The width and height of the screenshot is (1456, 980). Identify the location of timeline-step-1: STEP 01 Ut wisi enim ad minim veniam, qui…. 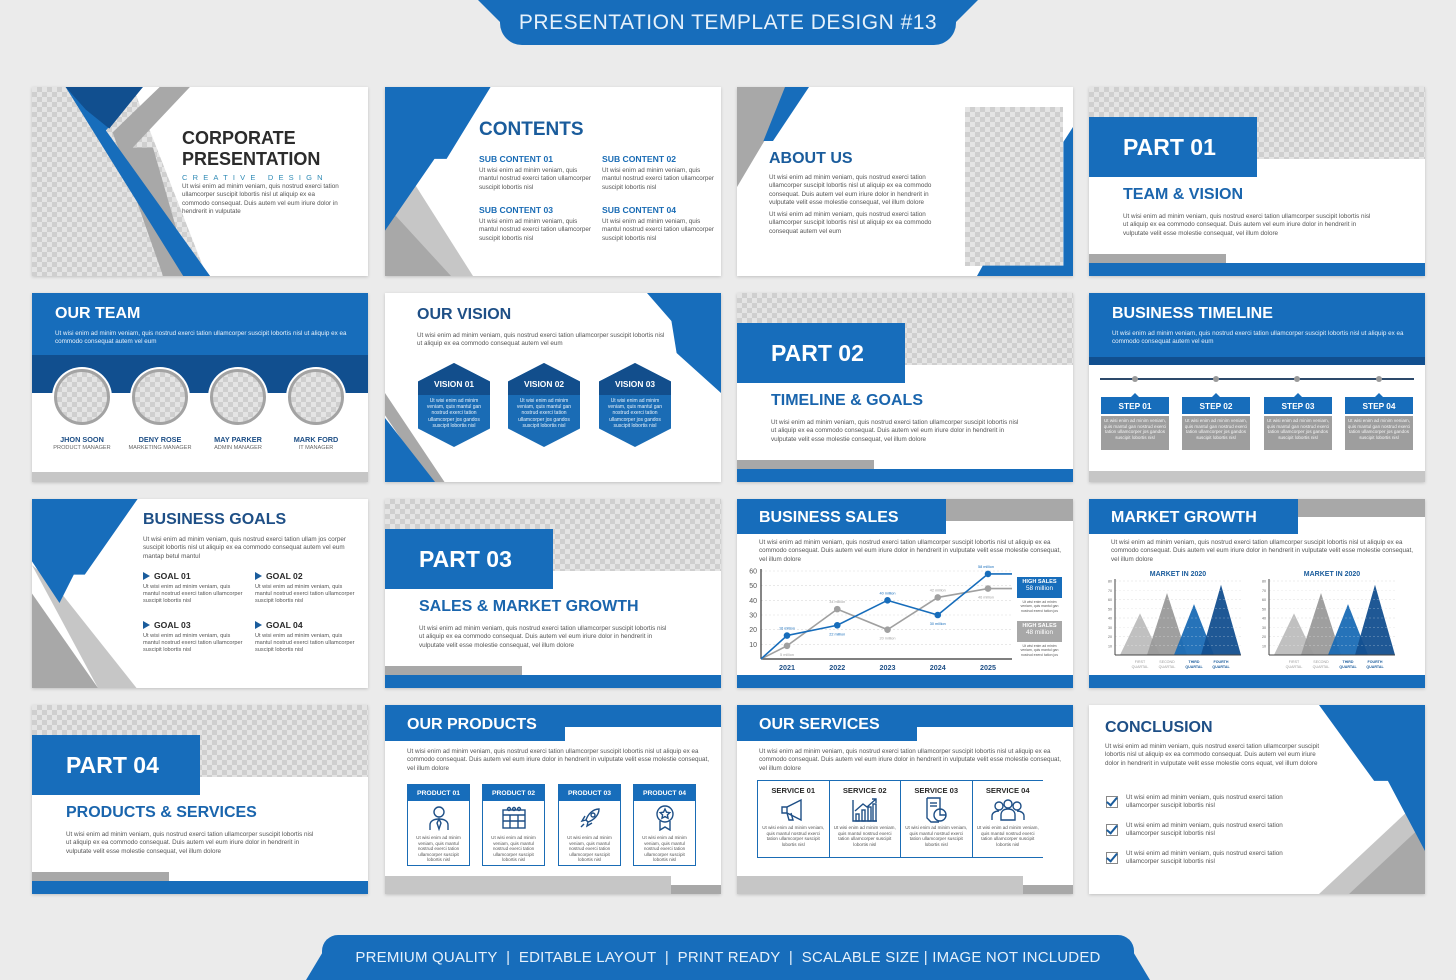
(1135, 421).